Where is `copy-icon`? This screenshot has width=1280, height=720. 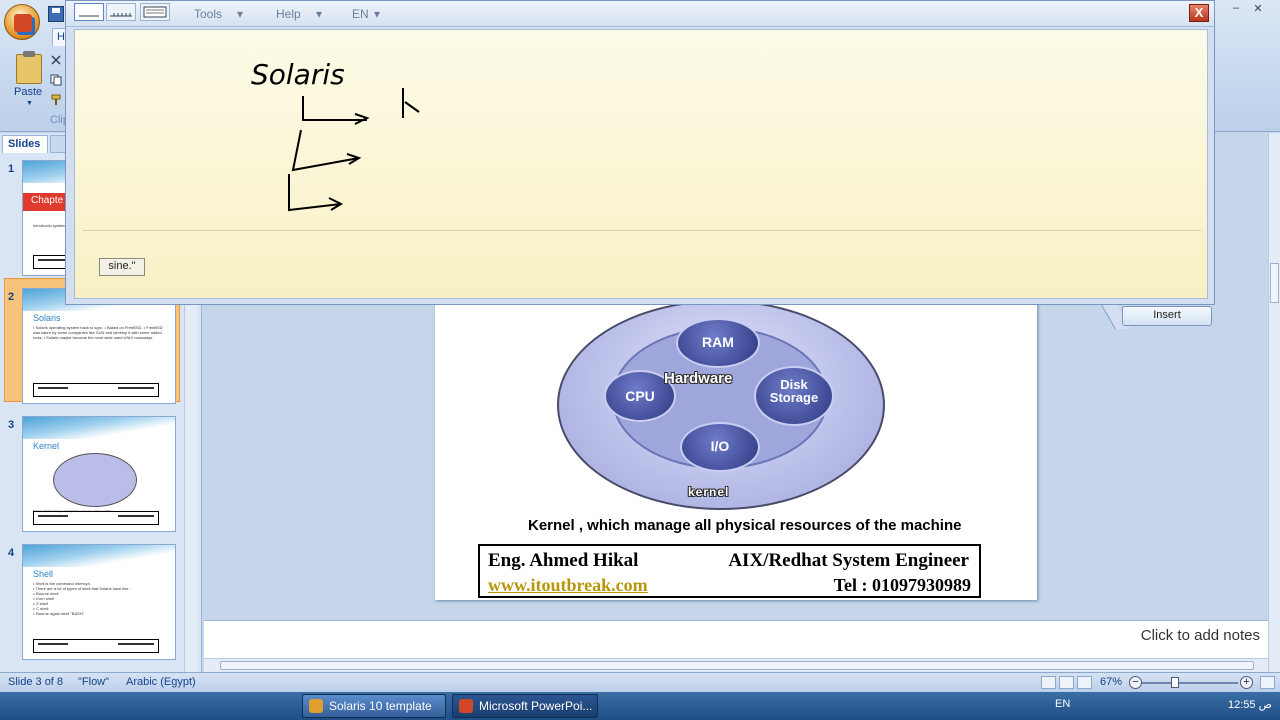
copy-icon is located at coordinates (56, 80).